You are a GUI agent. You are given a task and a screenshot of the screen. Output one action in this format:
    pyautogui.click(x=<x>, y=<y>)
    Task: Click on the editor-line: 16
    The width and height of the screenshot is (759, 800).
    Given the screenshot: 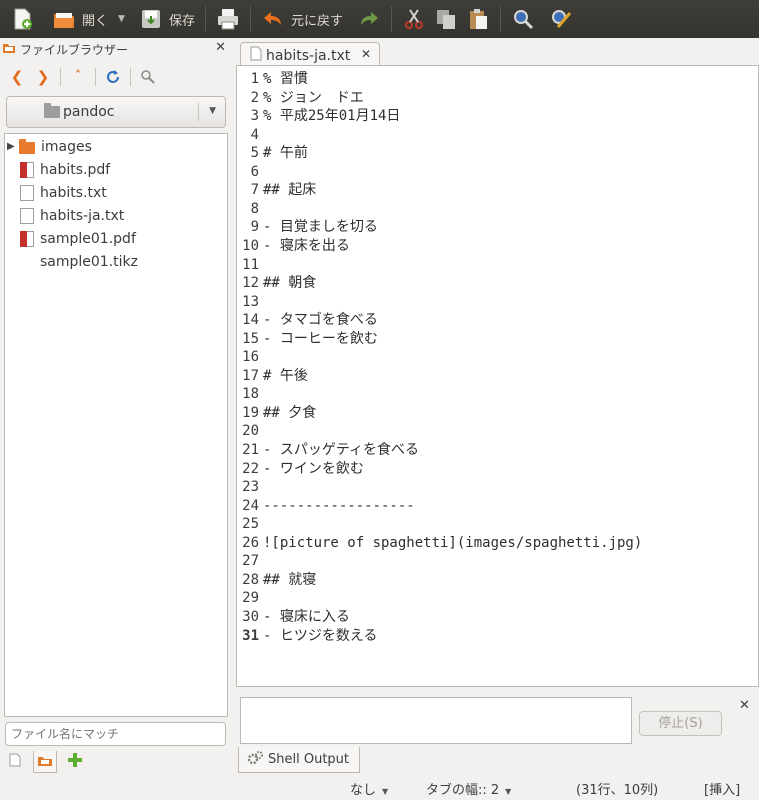 What is the action you would take?
    pyautogui.click(x=497, y=357)
    